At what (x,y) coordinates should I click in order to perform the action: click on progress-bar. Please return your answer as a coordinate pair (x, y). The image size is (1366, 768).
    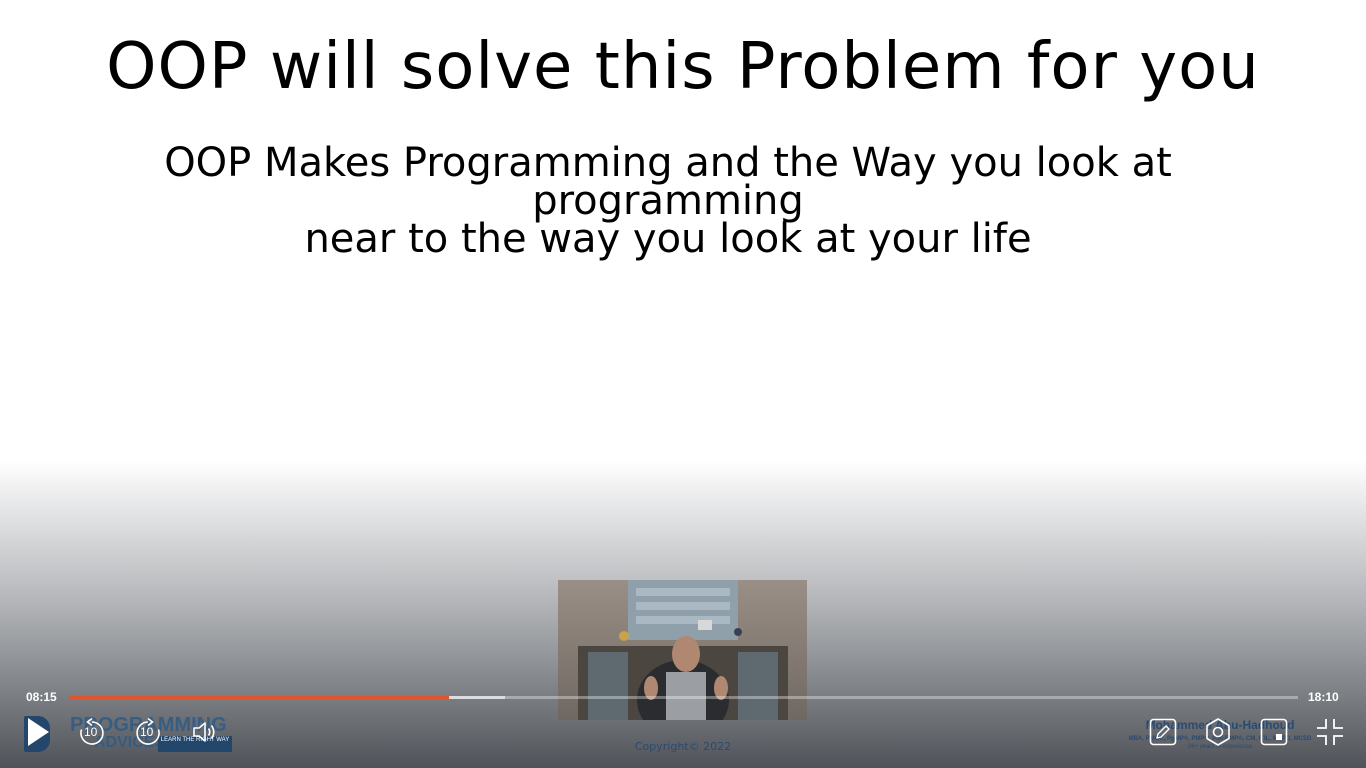
    Looking at the image, I should click on (683, 697).